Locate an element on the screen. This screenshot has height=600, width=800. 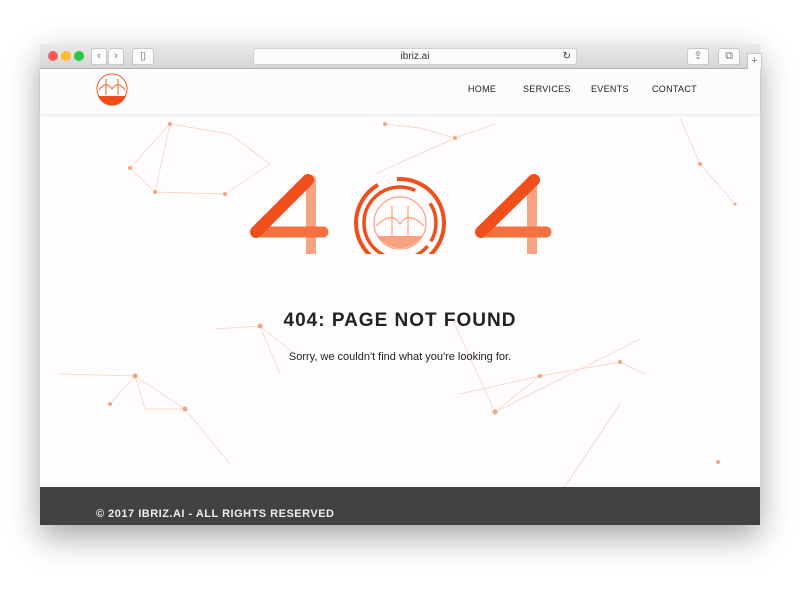
error-heading: 404: PAGE NOT FOUND is located at coordinates (400, 320).